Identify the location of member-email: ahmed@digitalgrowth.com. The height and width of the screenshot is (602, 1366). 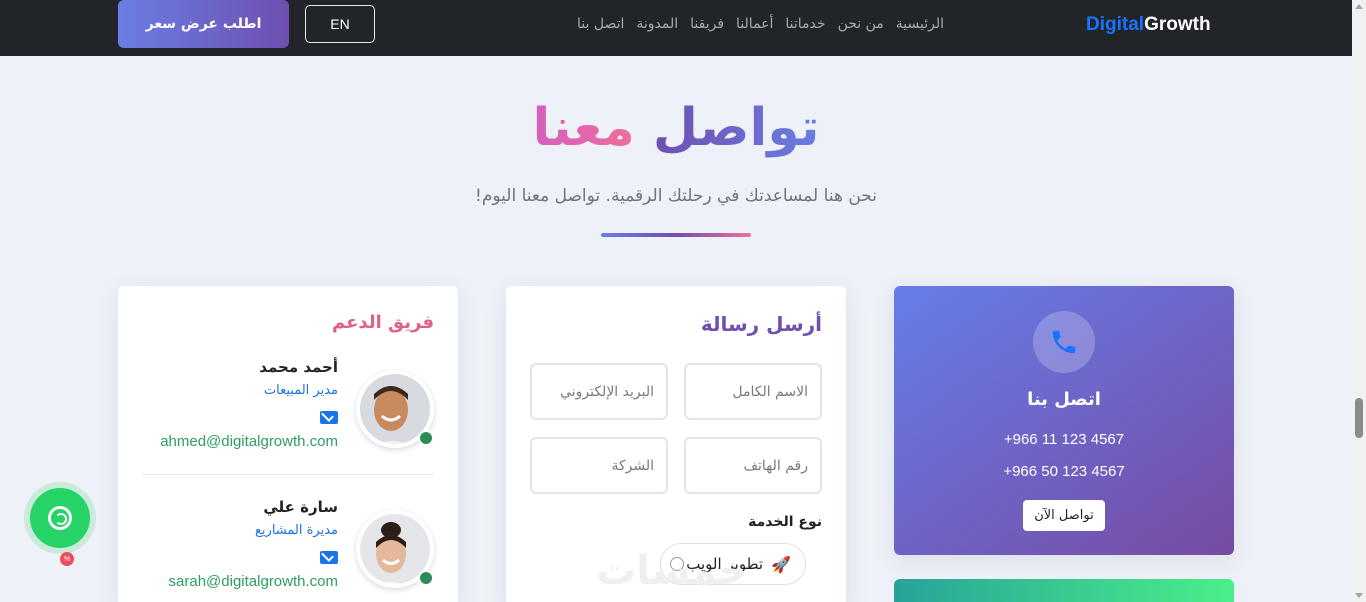
(249, 441).